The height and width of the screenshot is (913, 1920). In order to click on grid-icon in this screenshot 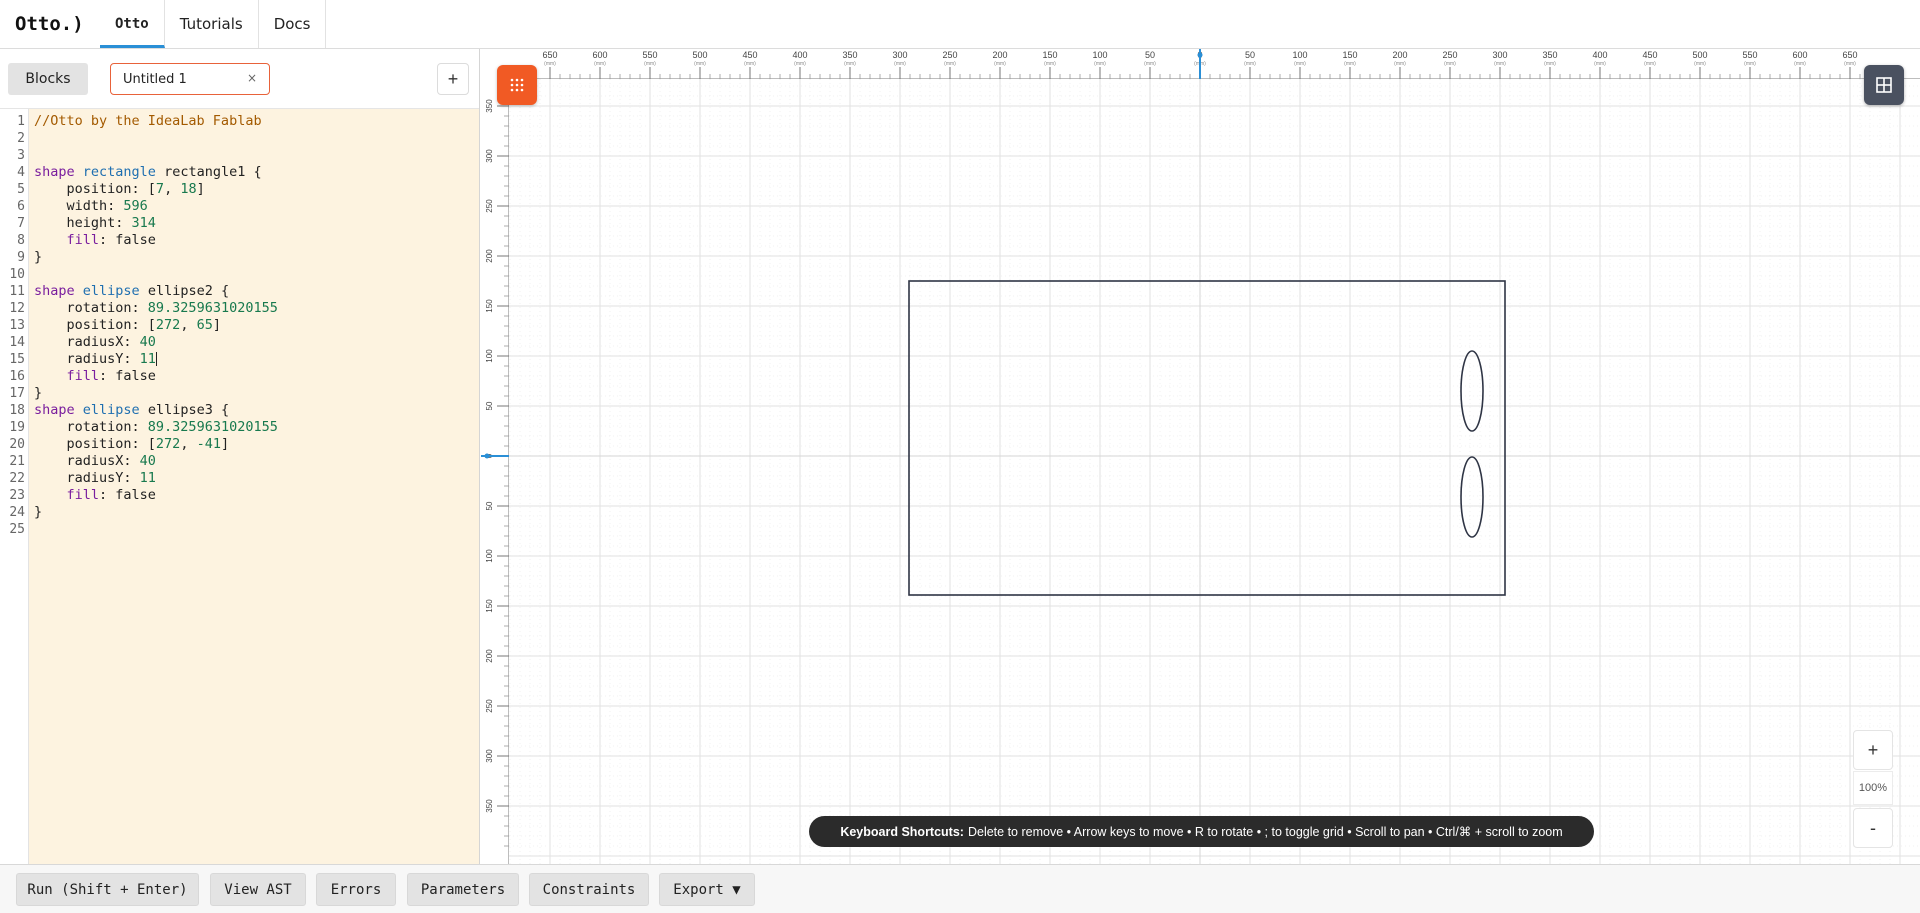, I will do `click(1884, 85)`.